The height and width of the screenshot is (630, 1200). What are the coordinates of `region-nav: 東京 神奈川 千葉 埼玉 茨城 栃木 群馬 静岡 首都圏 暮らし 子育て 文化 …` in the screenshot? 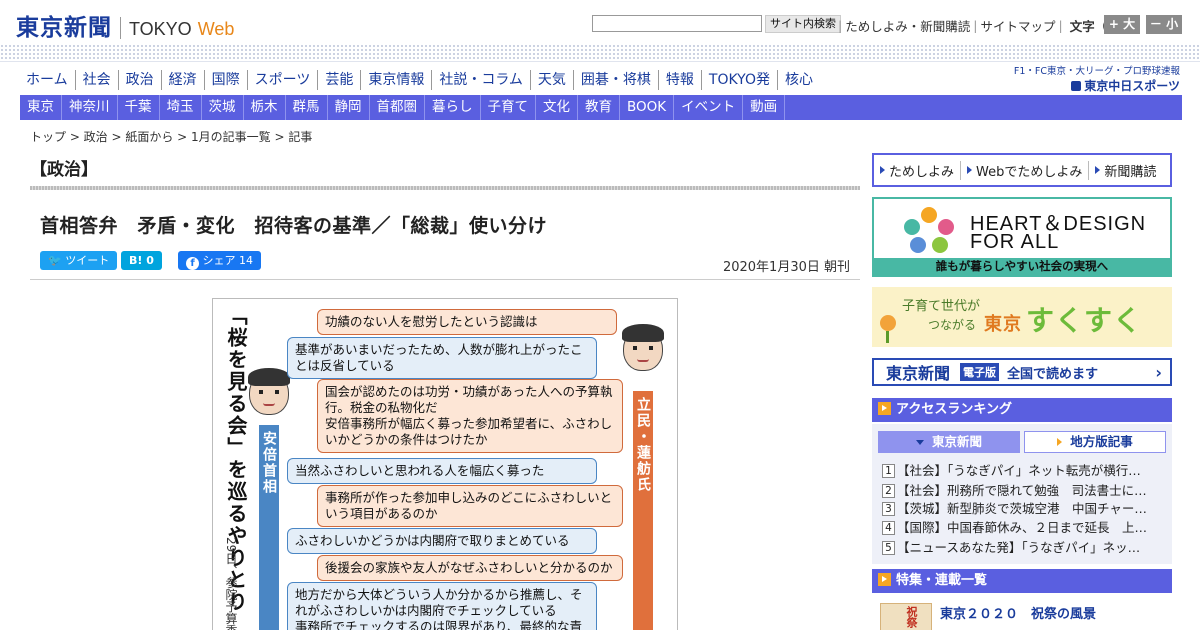 It's located at (601, 107).